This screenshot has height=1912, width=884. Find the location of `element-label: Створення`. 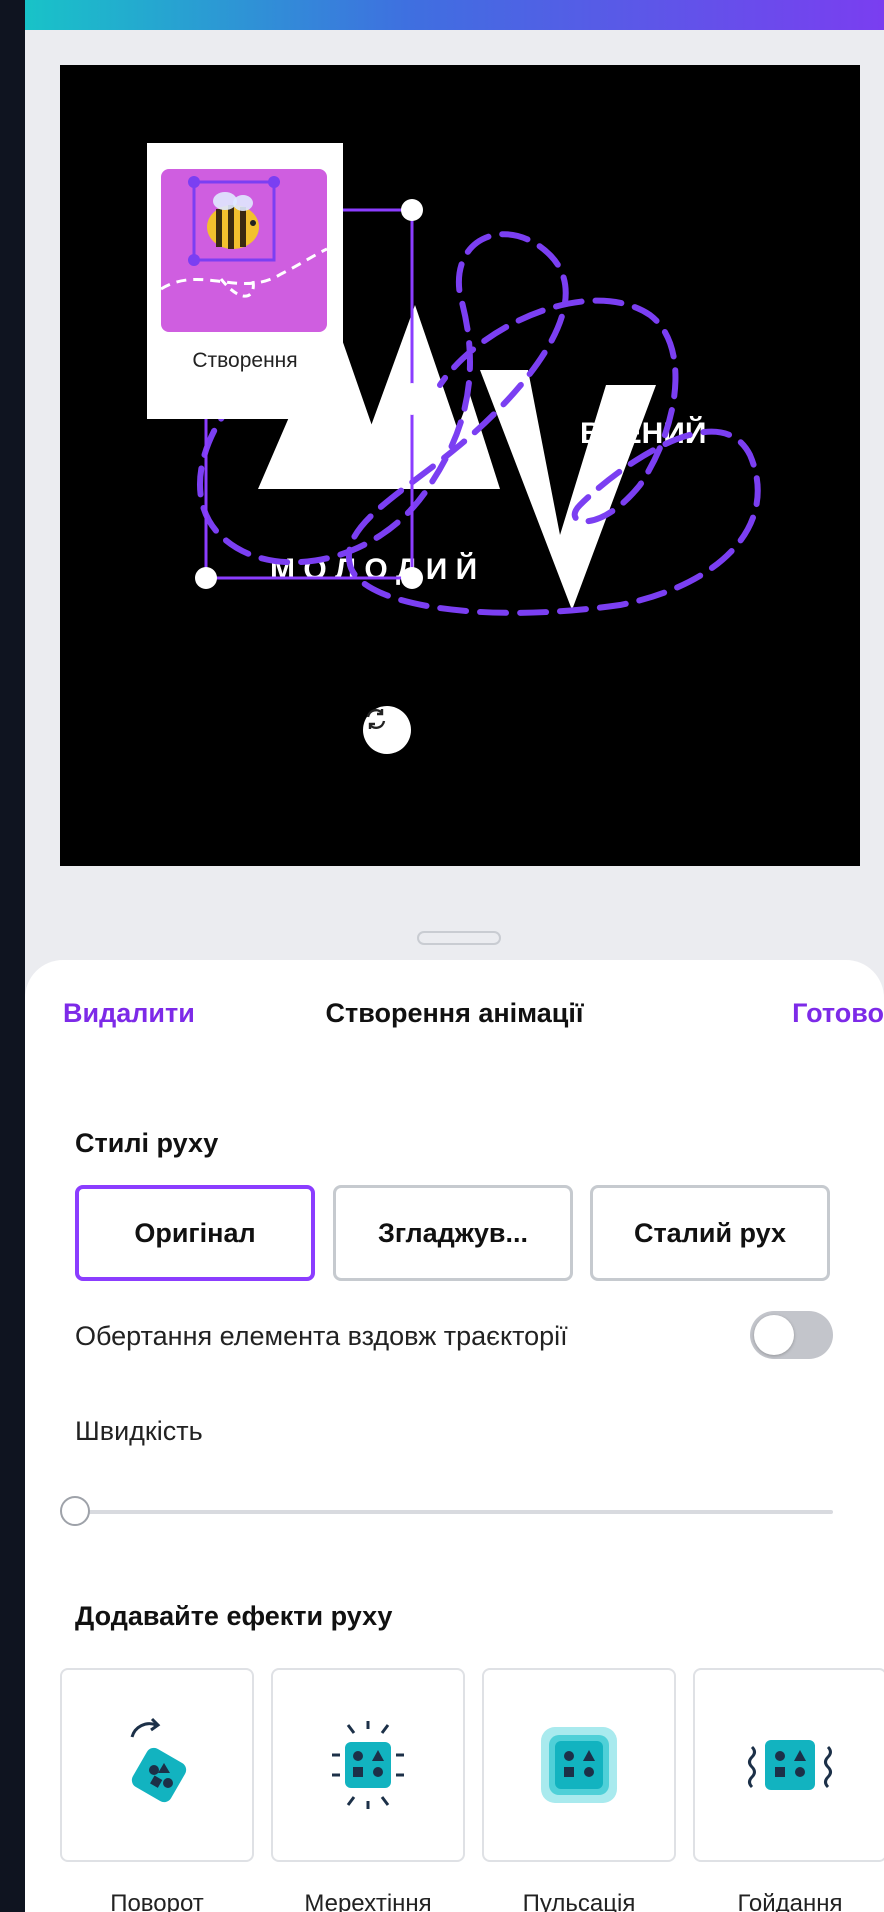

element-label: Створення is located at coordinates (245, 360).